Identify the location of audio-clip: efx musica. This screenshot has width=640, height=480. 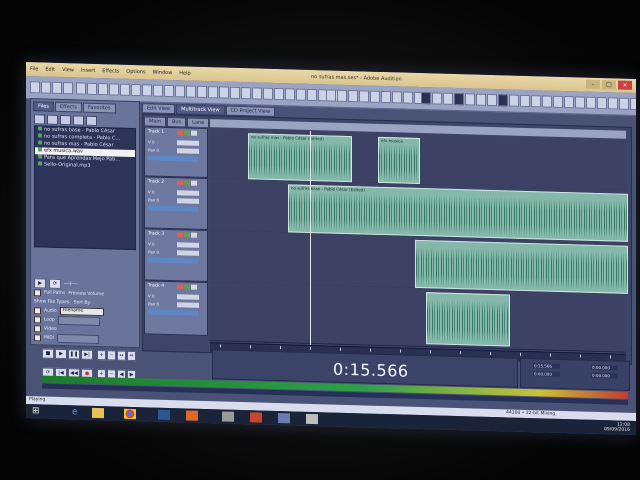
(399, 160).